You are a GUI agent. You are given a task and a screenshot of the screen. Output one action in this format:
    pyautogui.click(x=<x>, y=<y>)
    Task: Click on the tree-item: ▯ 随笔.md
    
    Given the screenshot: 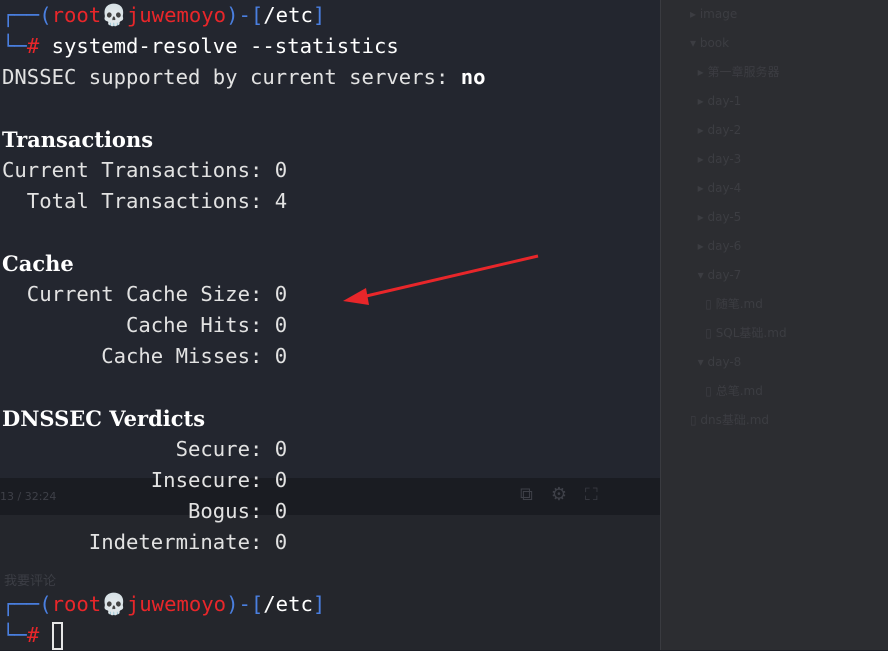 What is the action you would take?
    pyautogui.click(x=726, y=304)
    